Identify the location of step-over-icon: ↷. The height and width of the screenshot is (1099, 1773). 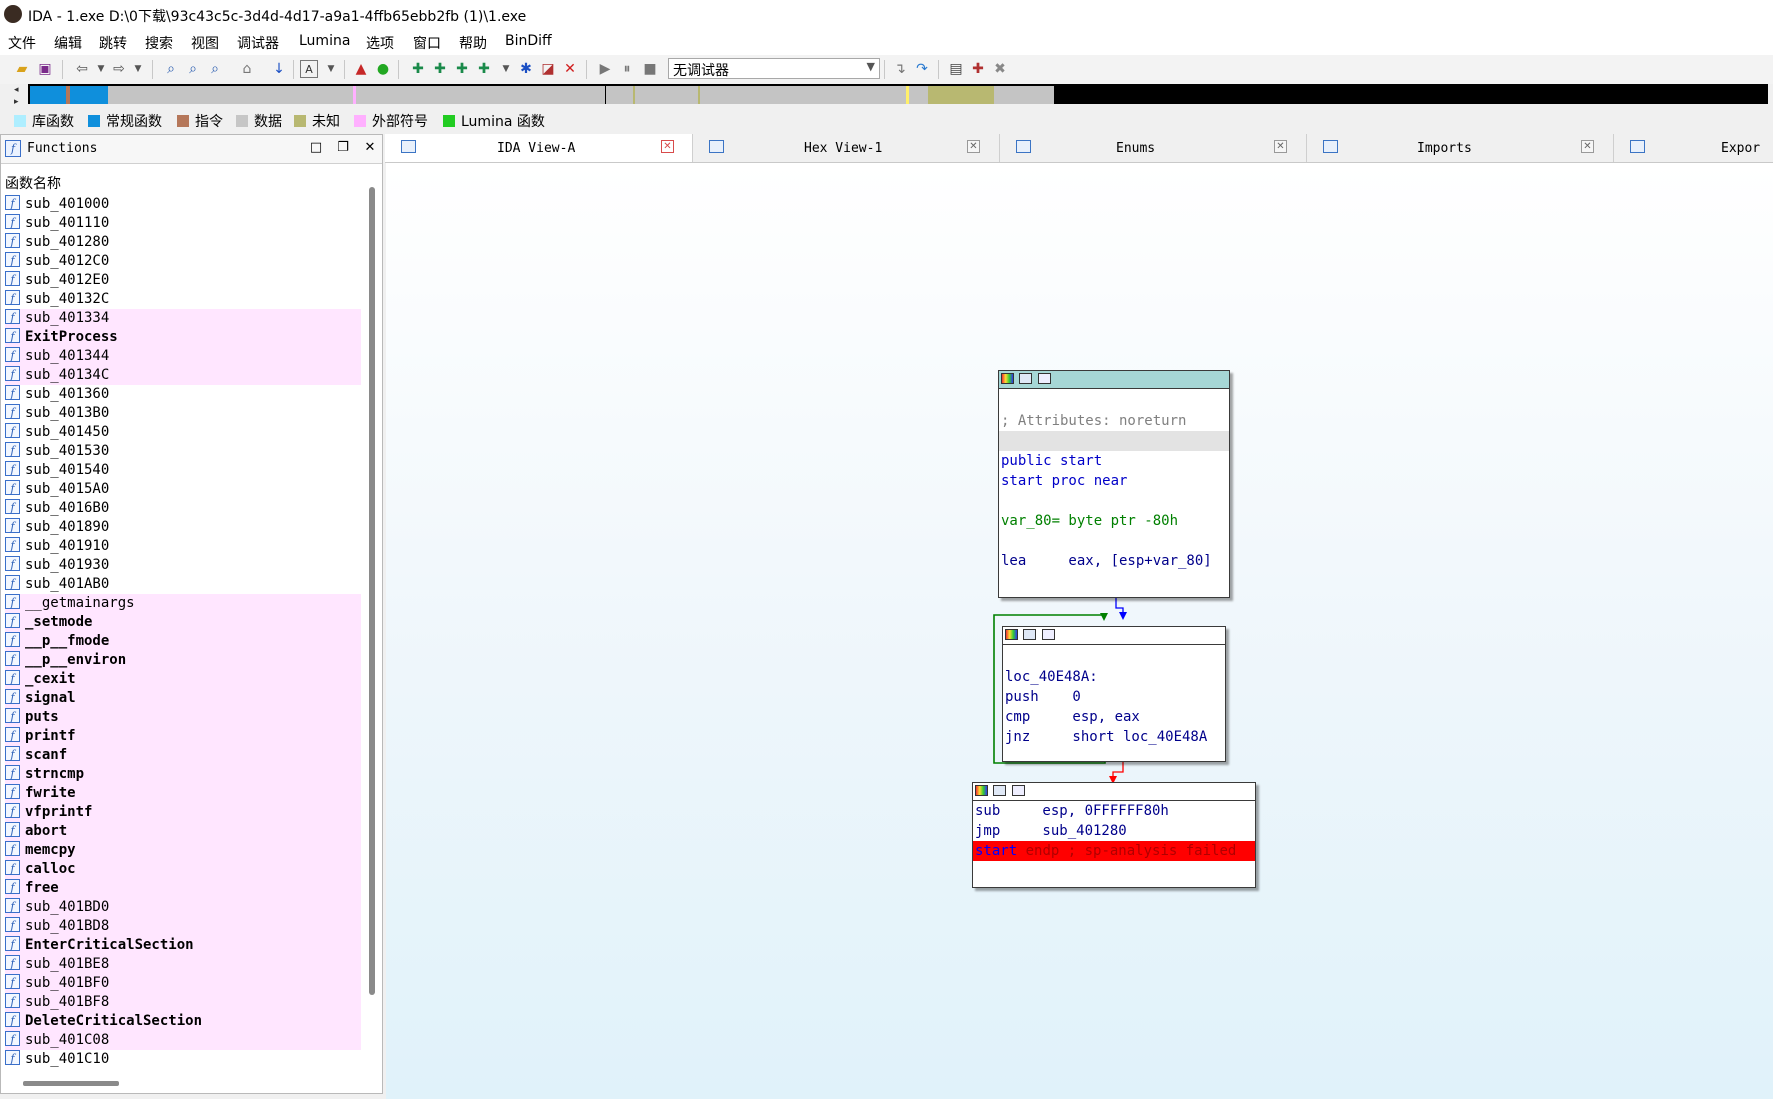
(922, 69).